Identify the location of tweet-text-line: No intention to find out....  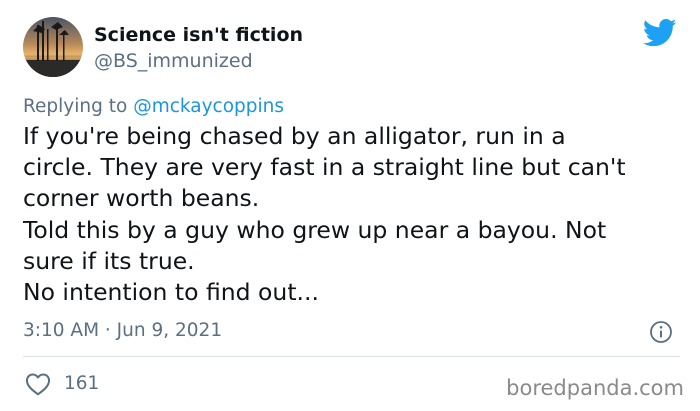
(171, 292).